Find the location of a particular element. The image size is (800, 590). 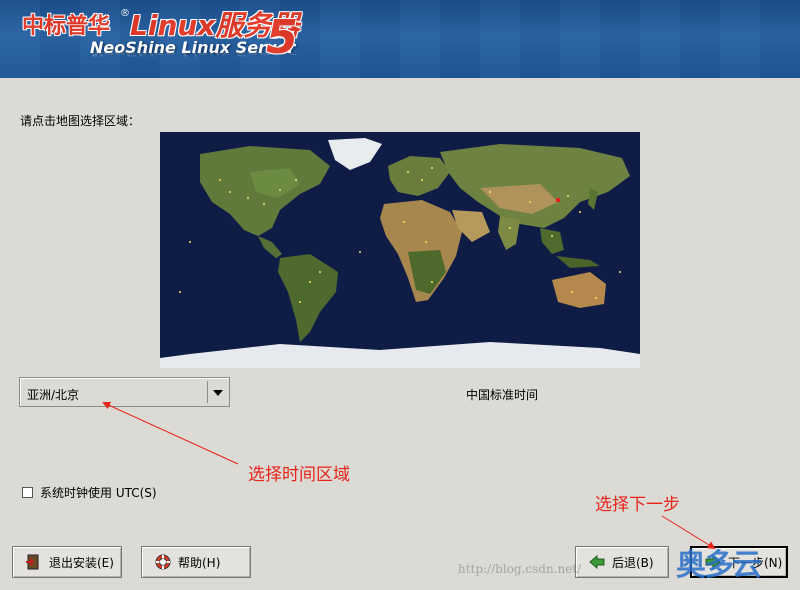

timezone-select: 亚洲/北京 is located at coordinates (124, 392).